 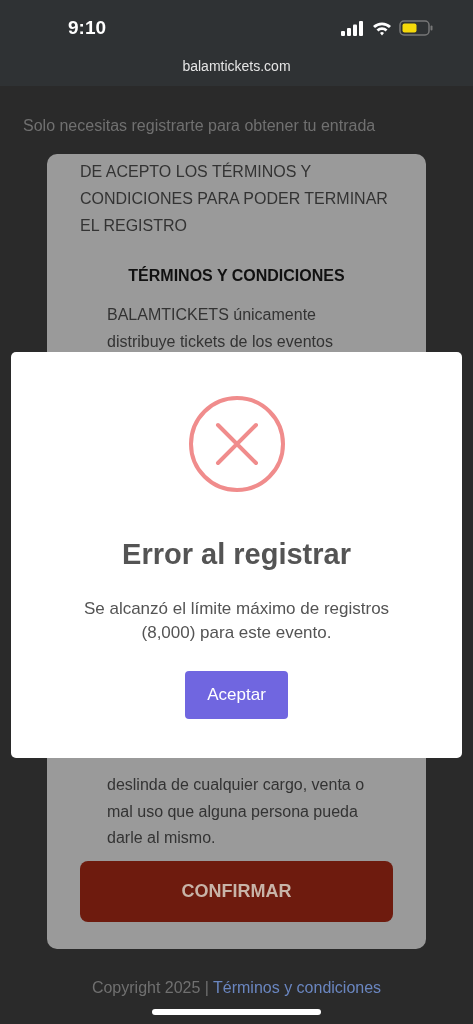 What do you see at coordinates (236, 444) in the screenshot?
I see `error-icon` at bounding box center [236, 444].